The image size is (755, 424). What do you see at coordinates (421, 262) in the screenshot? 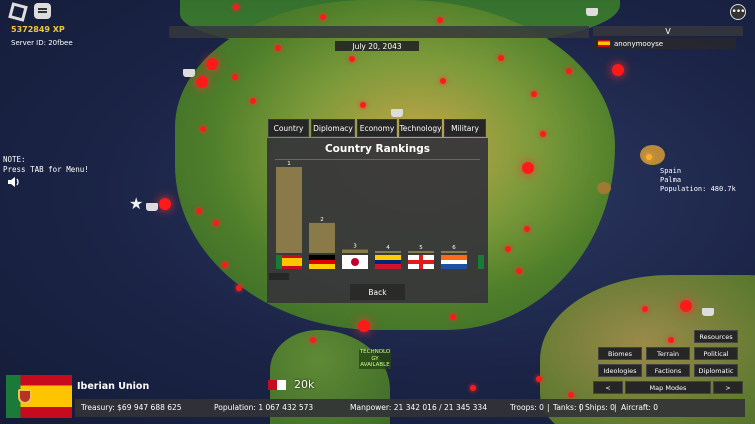
I see `georgia-flag-icon` at bounding box center [421, 262].